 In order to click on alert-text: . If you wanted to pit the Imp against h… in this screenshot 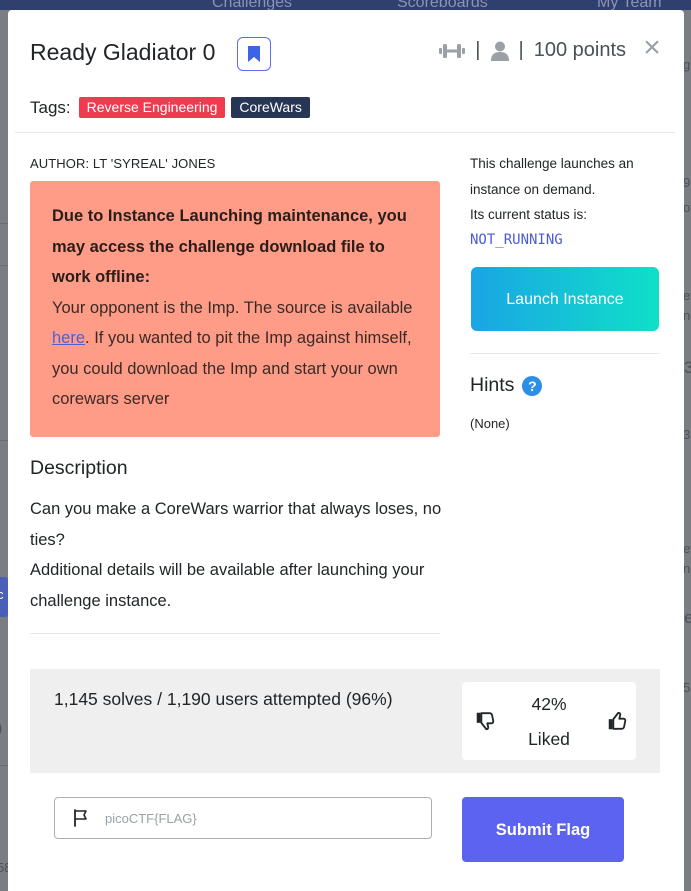, I will do `click(232, 368)`.